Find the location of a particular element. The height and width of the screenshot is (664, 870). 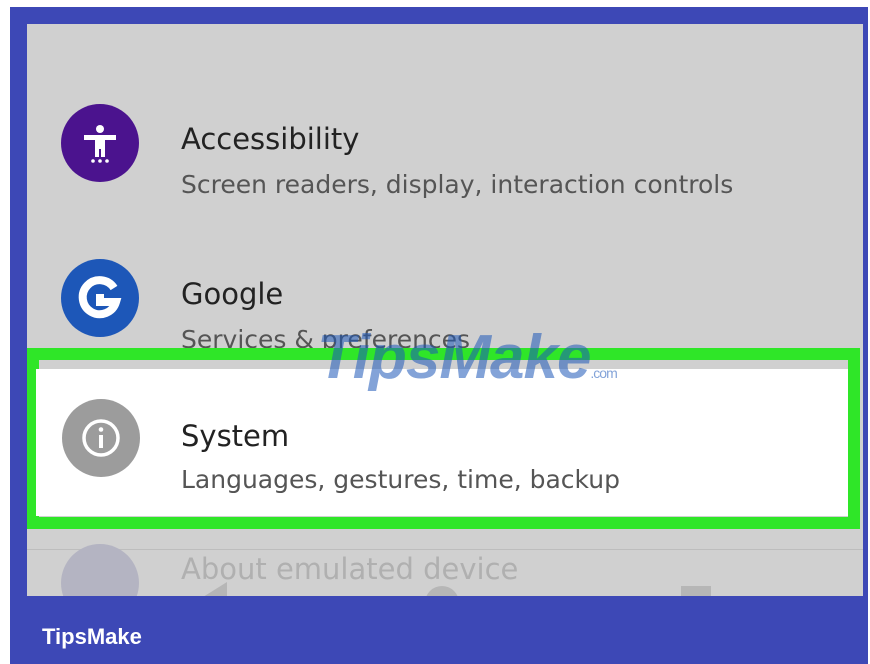

item-title: Accessibility is located at coordinates (270, 139).